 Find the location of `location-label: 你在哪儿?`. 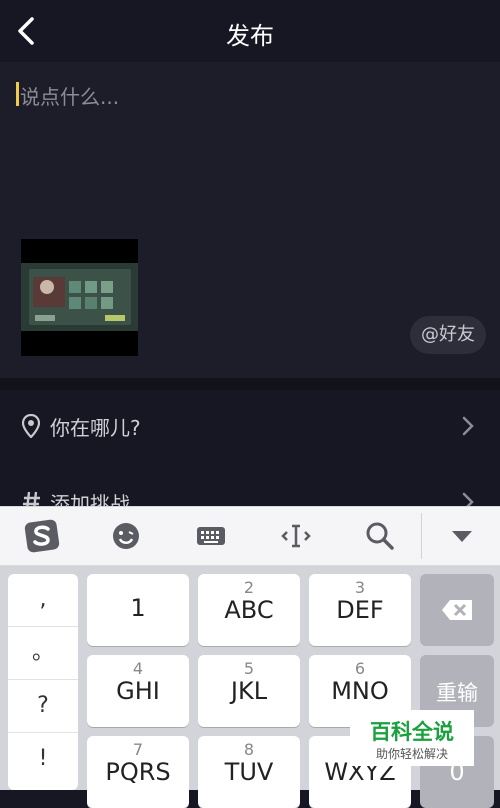

location-label: 你在哪儿? is located at coordinates (95, 428).